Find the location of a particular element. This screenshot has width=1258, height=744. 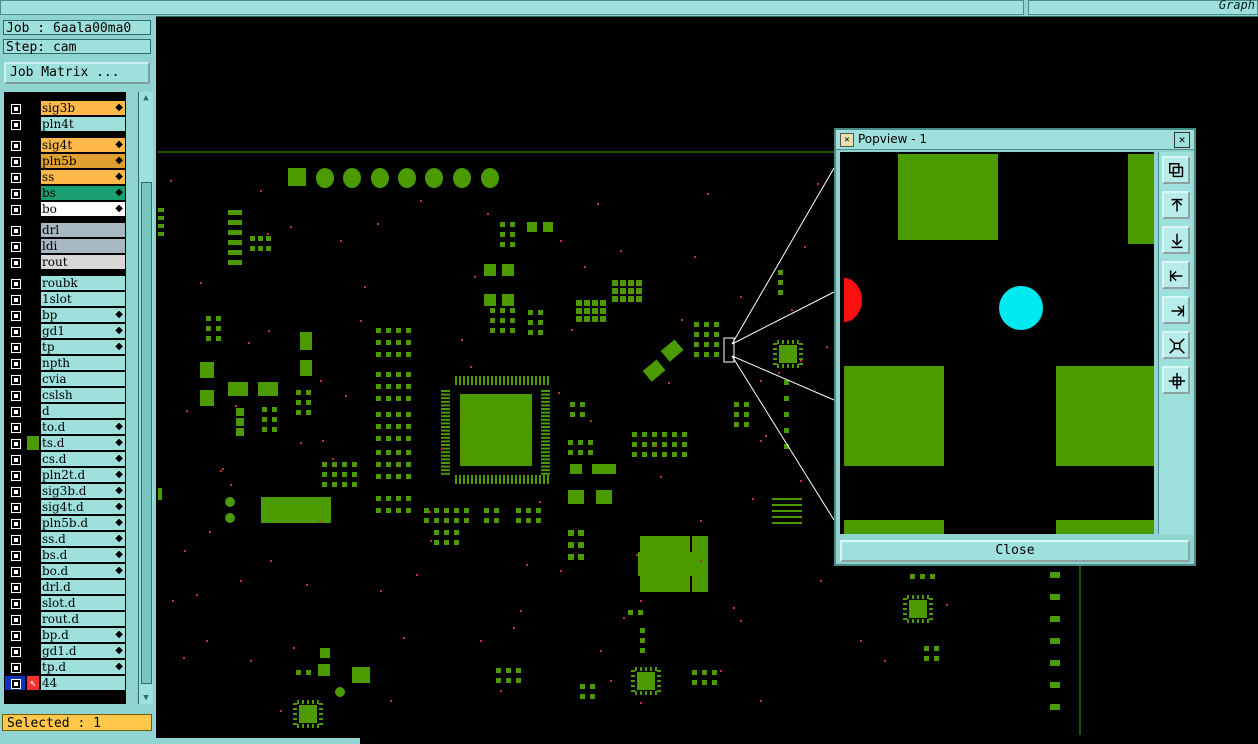

layer-row-tp.d: tp.d ◆ is located at coordinates (65, 667).